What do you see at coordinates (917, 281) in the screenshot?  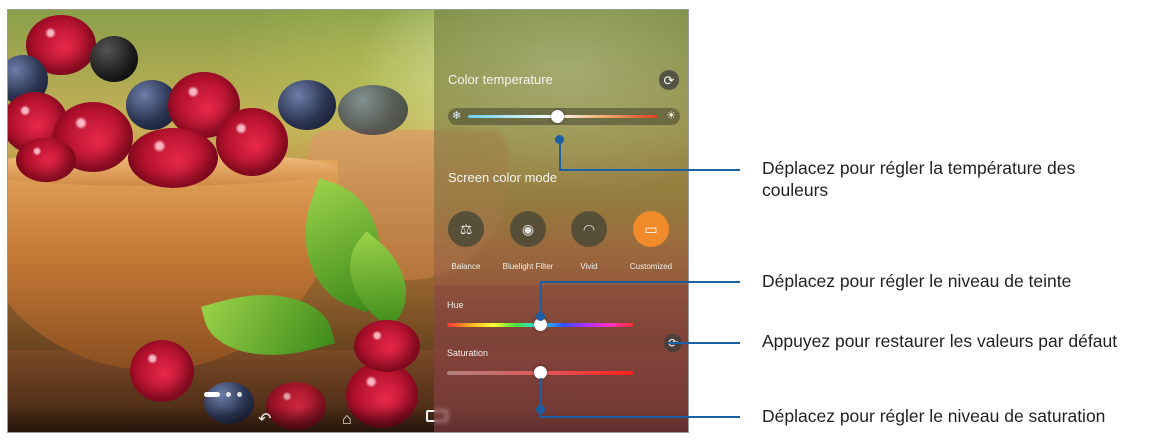 I see `callout-hue: Déplacez pour régler le niveau de teinte` at bounding box center [917, 281].